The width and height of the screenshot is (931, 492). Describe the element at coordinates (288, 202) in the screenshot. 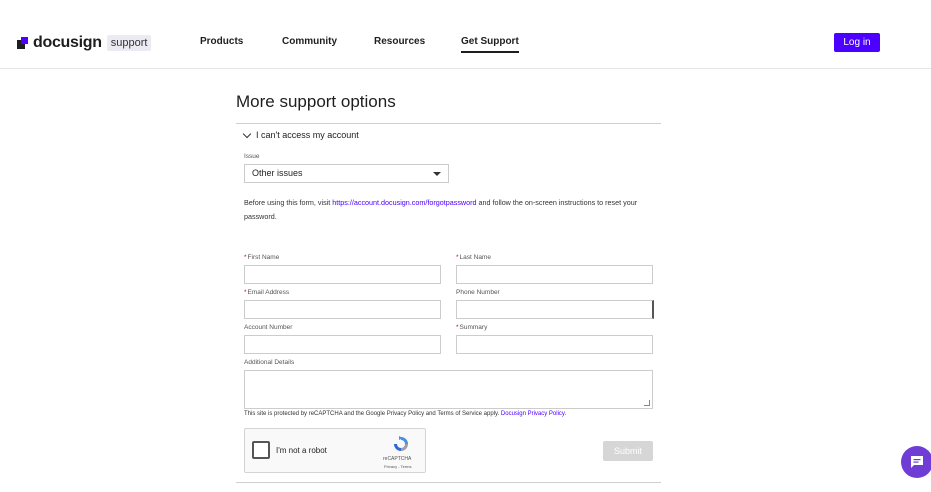

I see `info-text-before: Before using this form, visit` at that location.